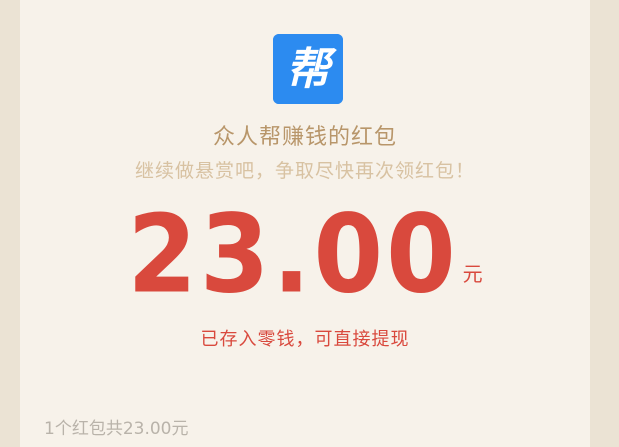 This screenshot has height=447, width=619. I want to click on amount-unit: 元, so click(472, 274).